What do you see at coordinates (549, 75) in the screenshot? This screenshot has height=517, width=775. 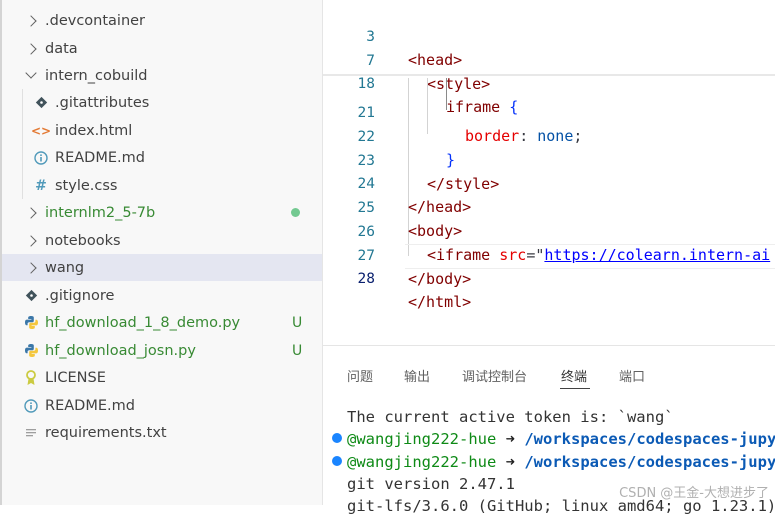 I see `sticky-scroll-divider` at bounding box center [549, 75].